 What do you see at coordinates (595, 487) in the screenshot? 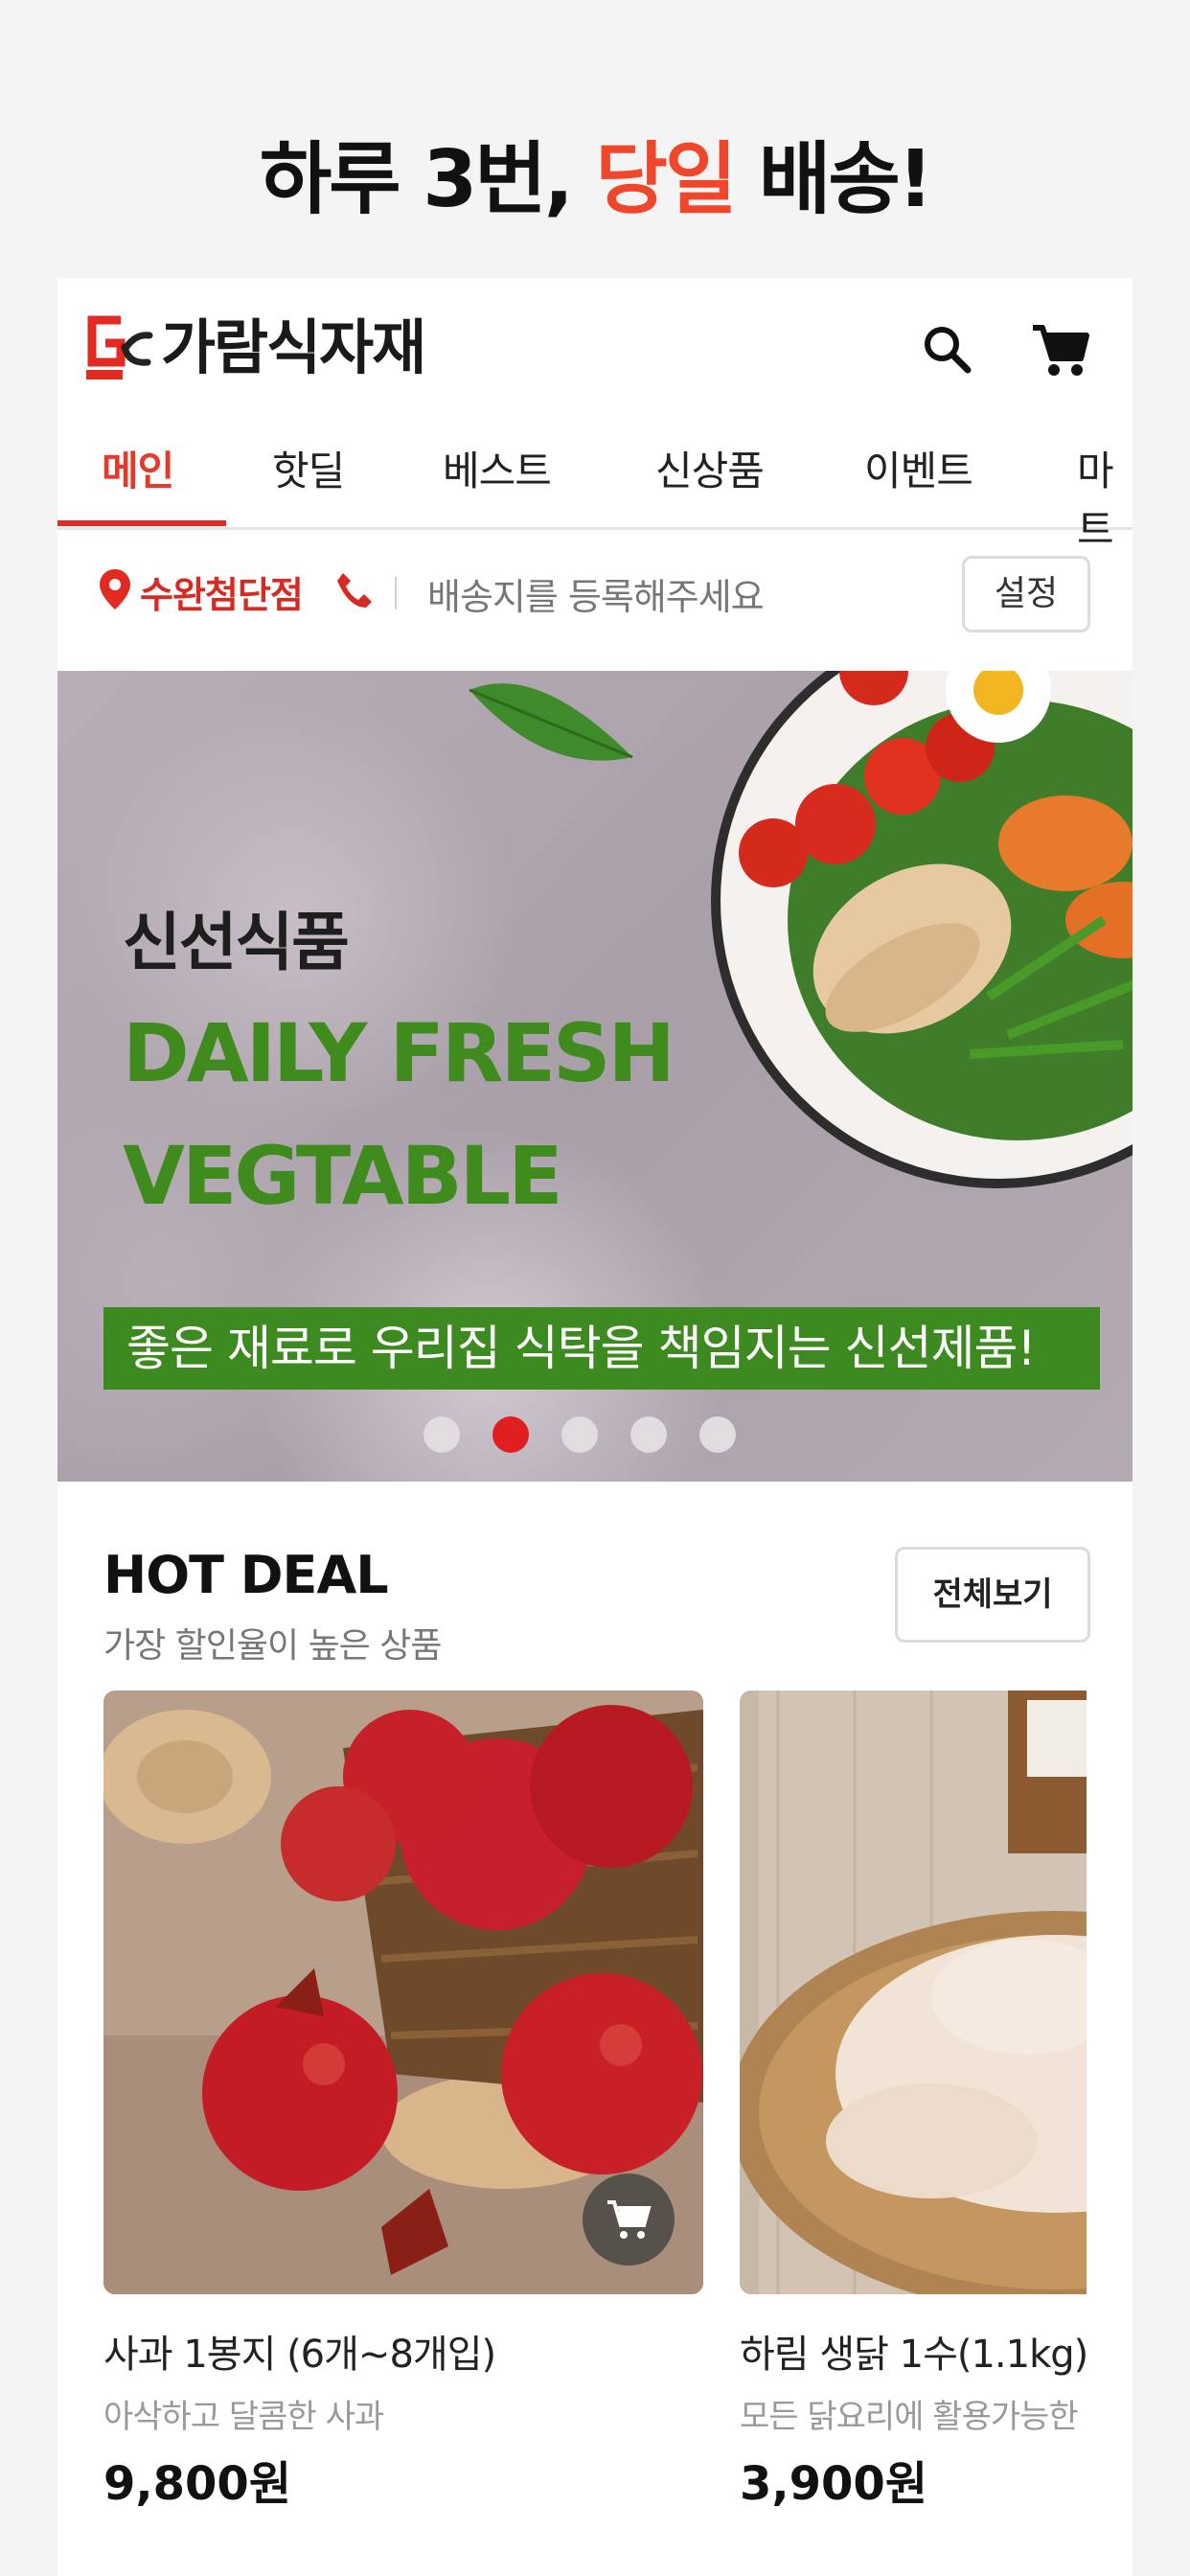
I see `category-tabs: 메인 핫딜 베스트 신상품 이벤트 마트` at bounding box center [595, 487].